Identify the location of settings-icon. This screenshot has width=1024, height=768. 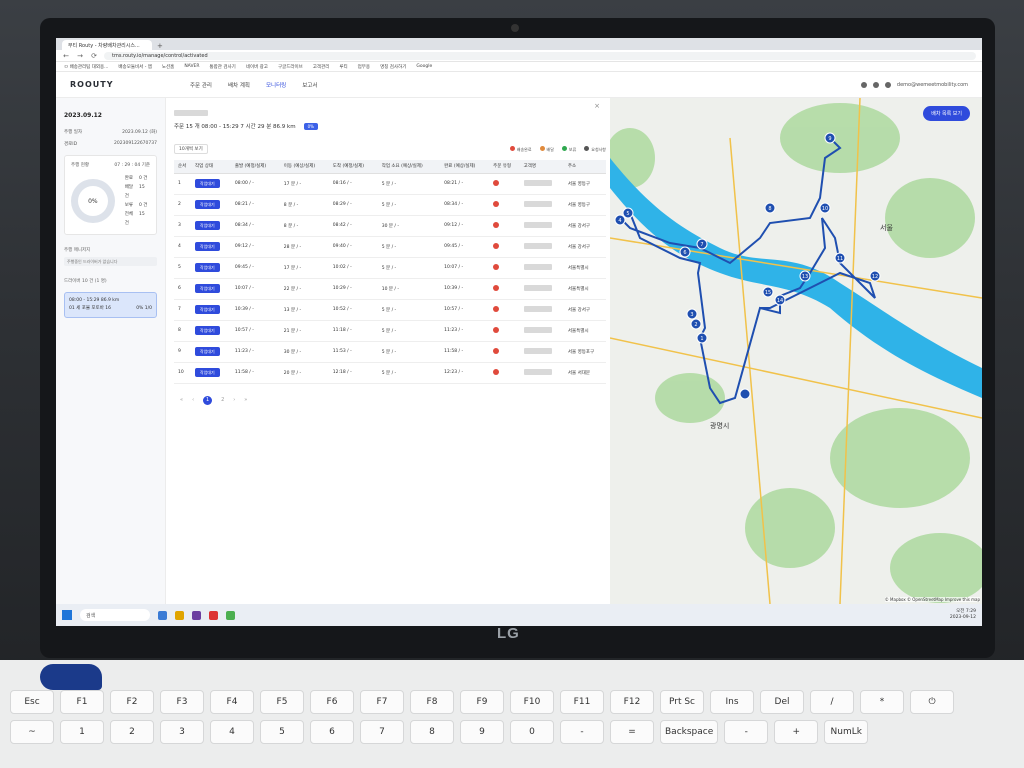
(875, 84).